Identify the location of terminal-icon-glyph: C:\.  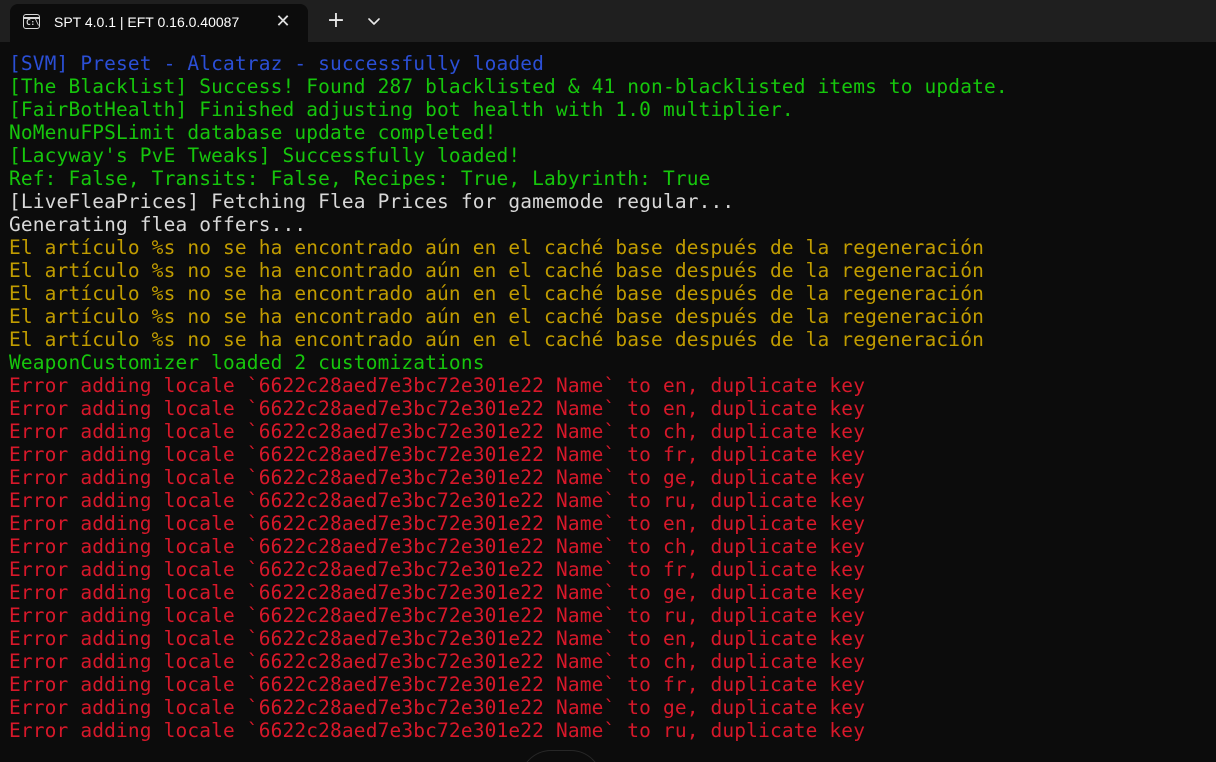
(32, 22).